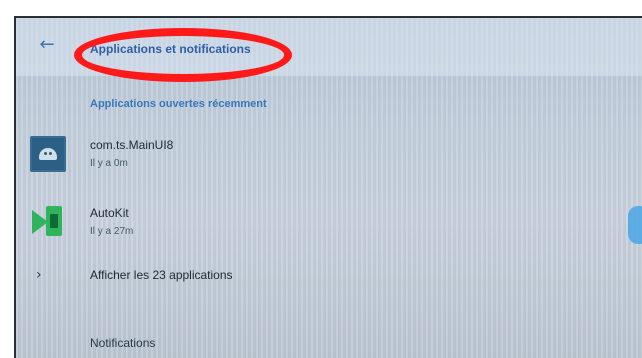 Image resolution: width=642 pixels, height=358 pixels. What do you see at coordinates (161, 275) in the screenshot?
I see `show-all-apps-label: Afficher les 23 applications` at bounding box center [161, 275].